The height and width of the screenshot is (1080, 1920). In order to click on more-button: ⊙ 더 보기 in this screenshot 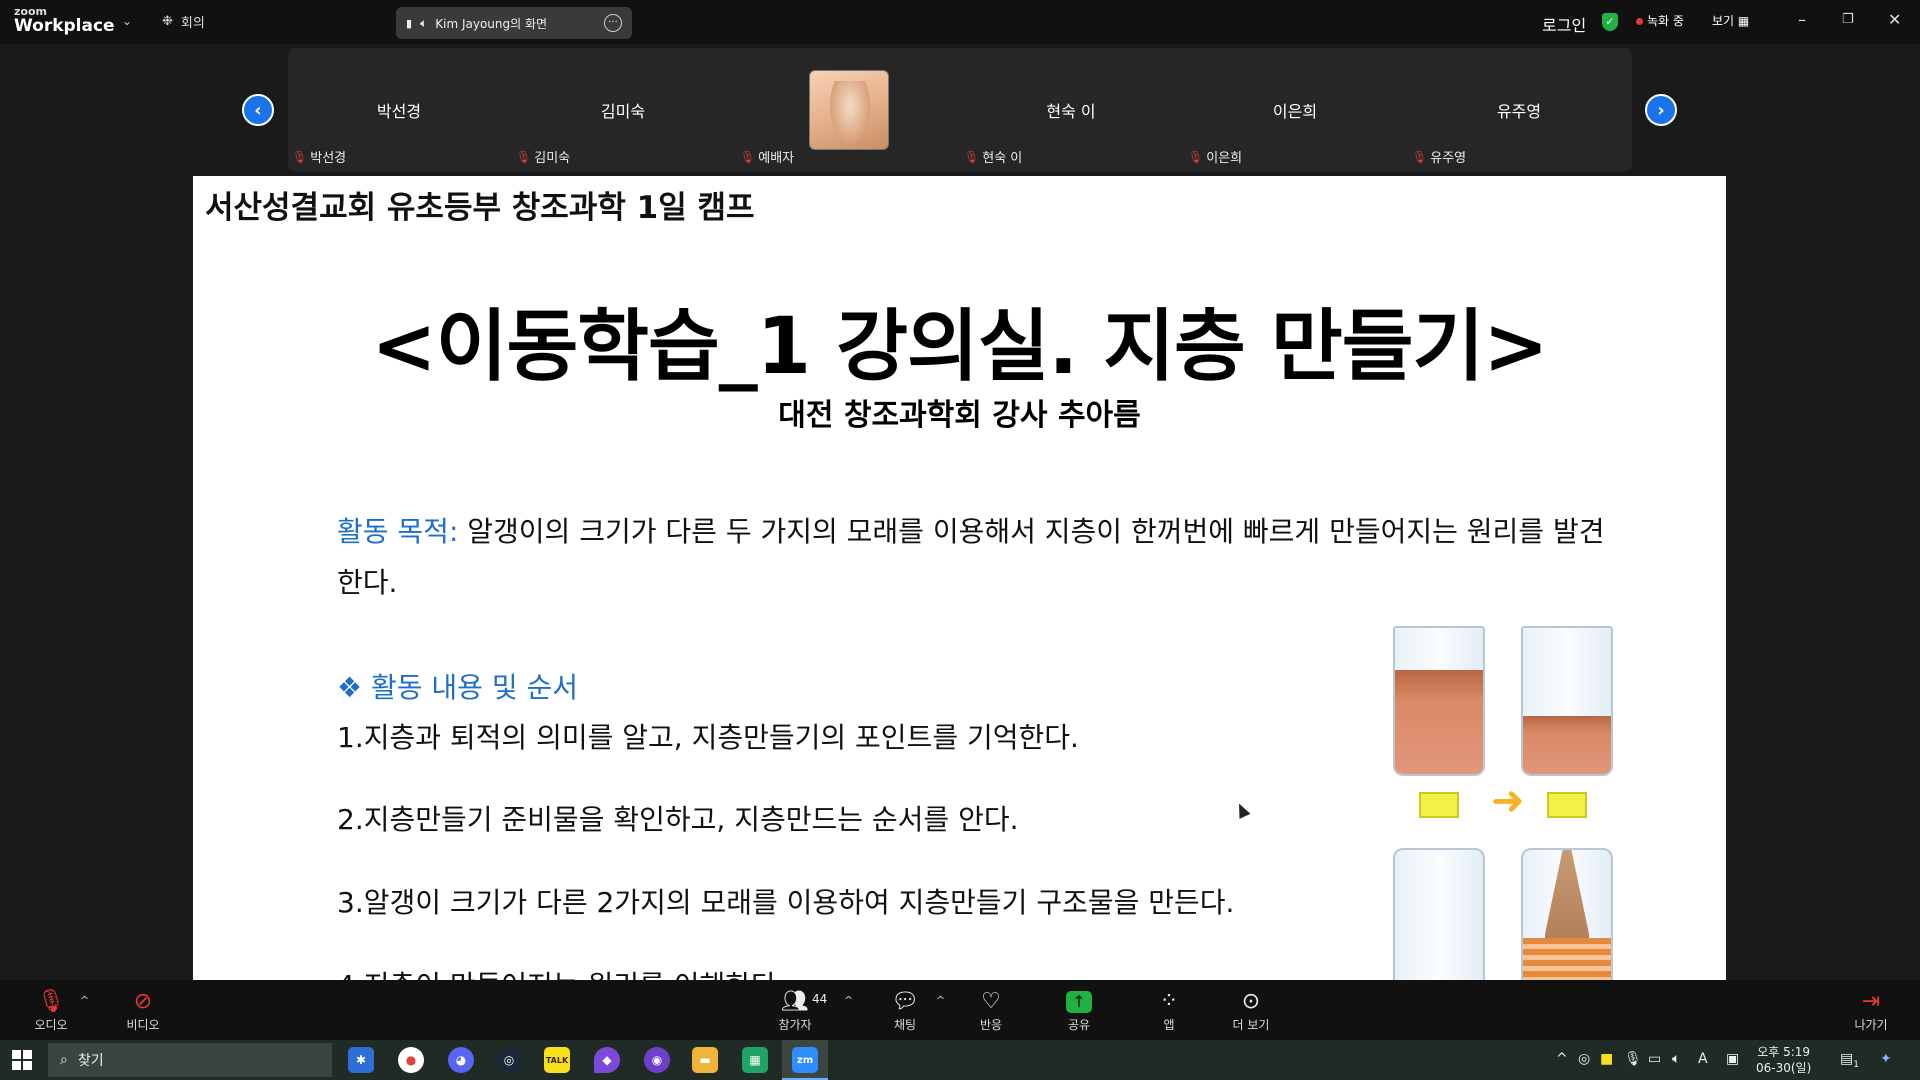, I will do `click(1251, 1010)`.